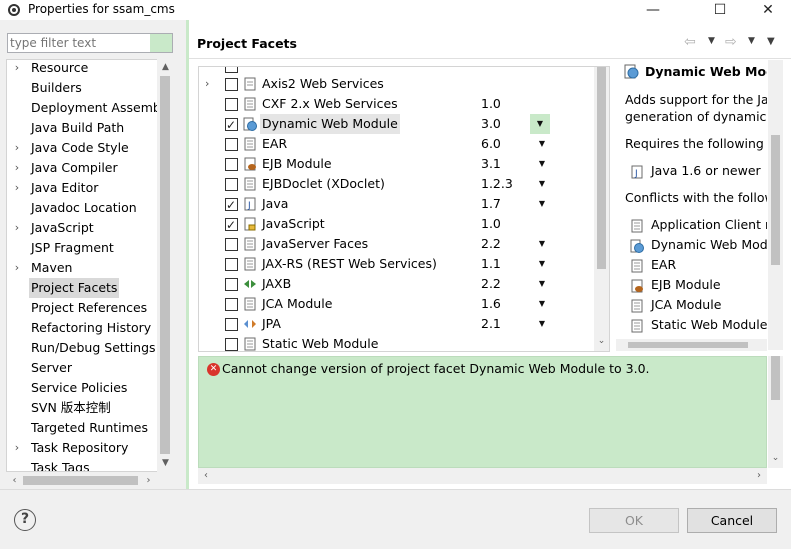 This screenshot has width=791, height=549. Describe the element at coordinates (83, 148) in the screenshot. I see `sidebar-item: › Java Code Style` at that location.